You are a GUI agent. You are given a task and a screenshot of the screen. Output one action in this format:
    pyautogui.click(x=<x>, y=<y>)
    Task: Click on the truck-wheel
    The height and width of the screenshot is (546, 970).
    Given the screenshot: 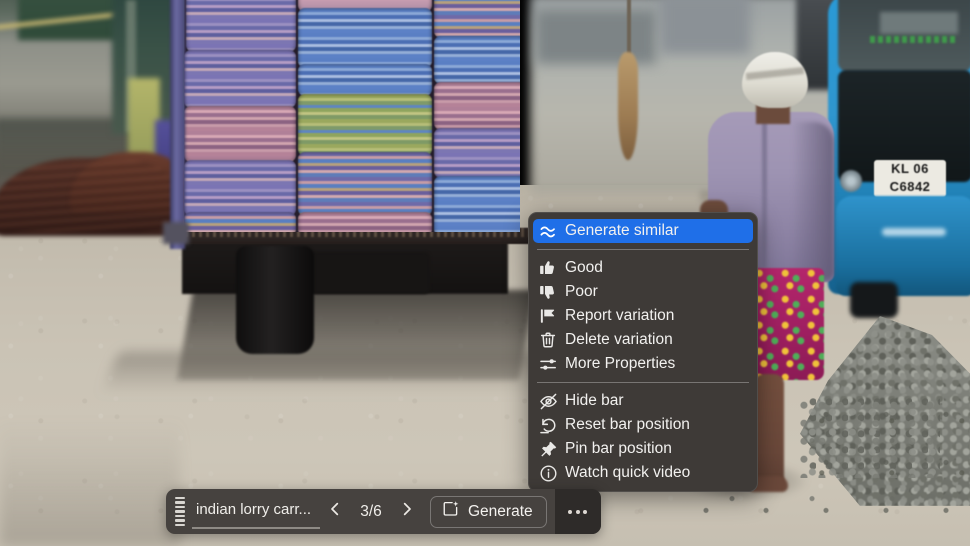 What is the action you would take?
    pyautogui.click(x=275, y=300)
    